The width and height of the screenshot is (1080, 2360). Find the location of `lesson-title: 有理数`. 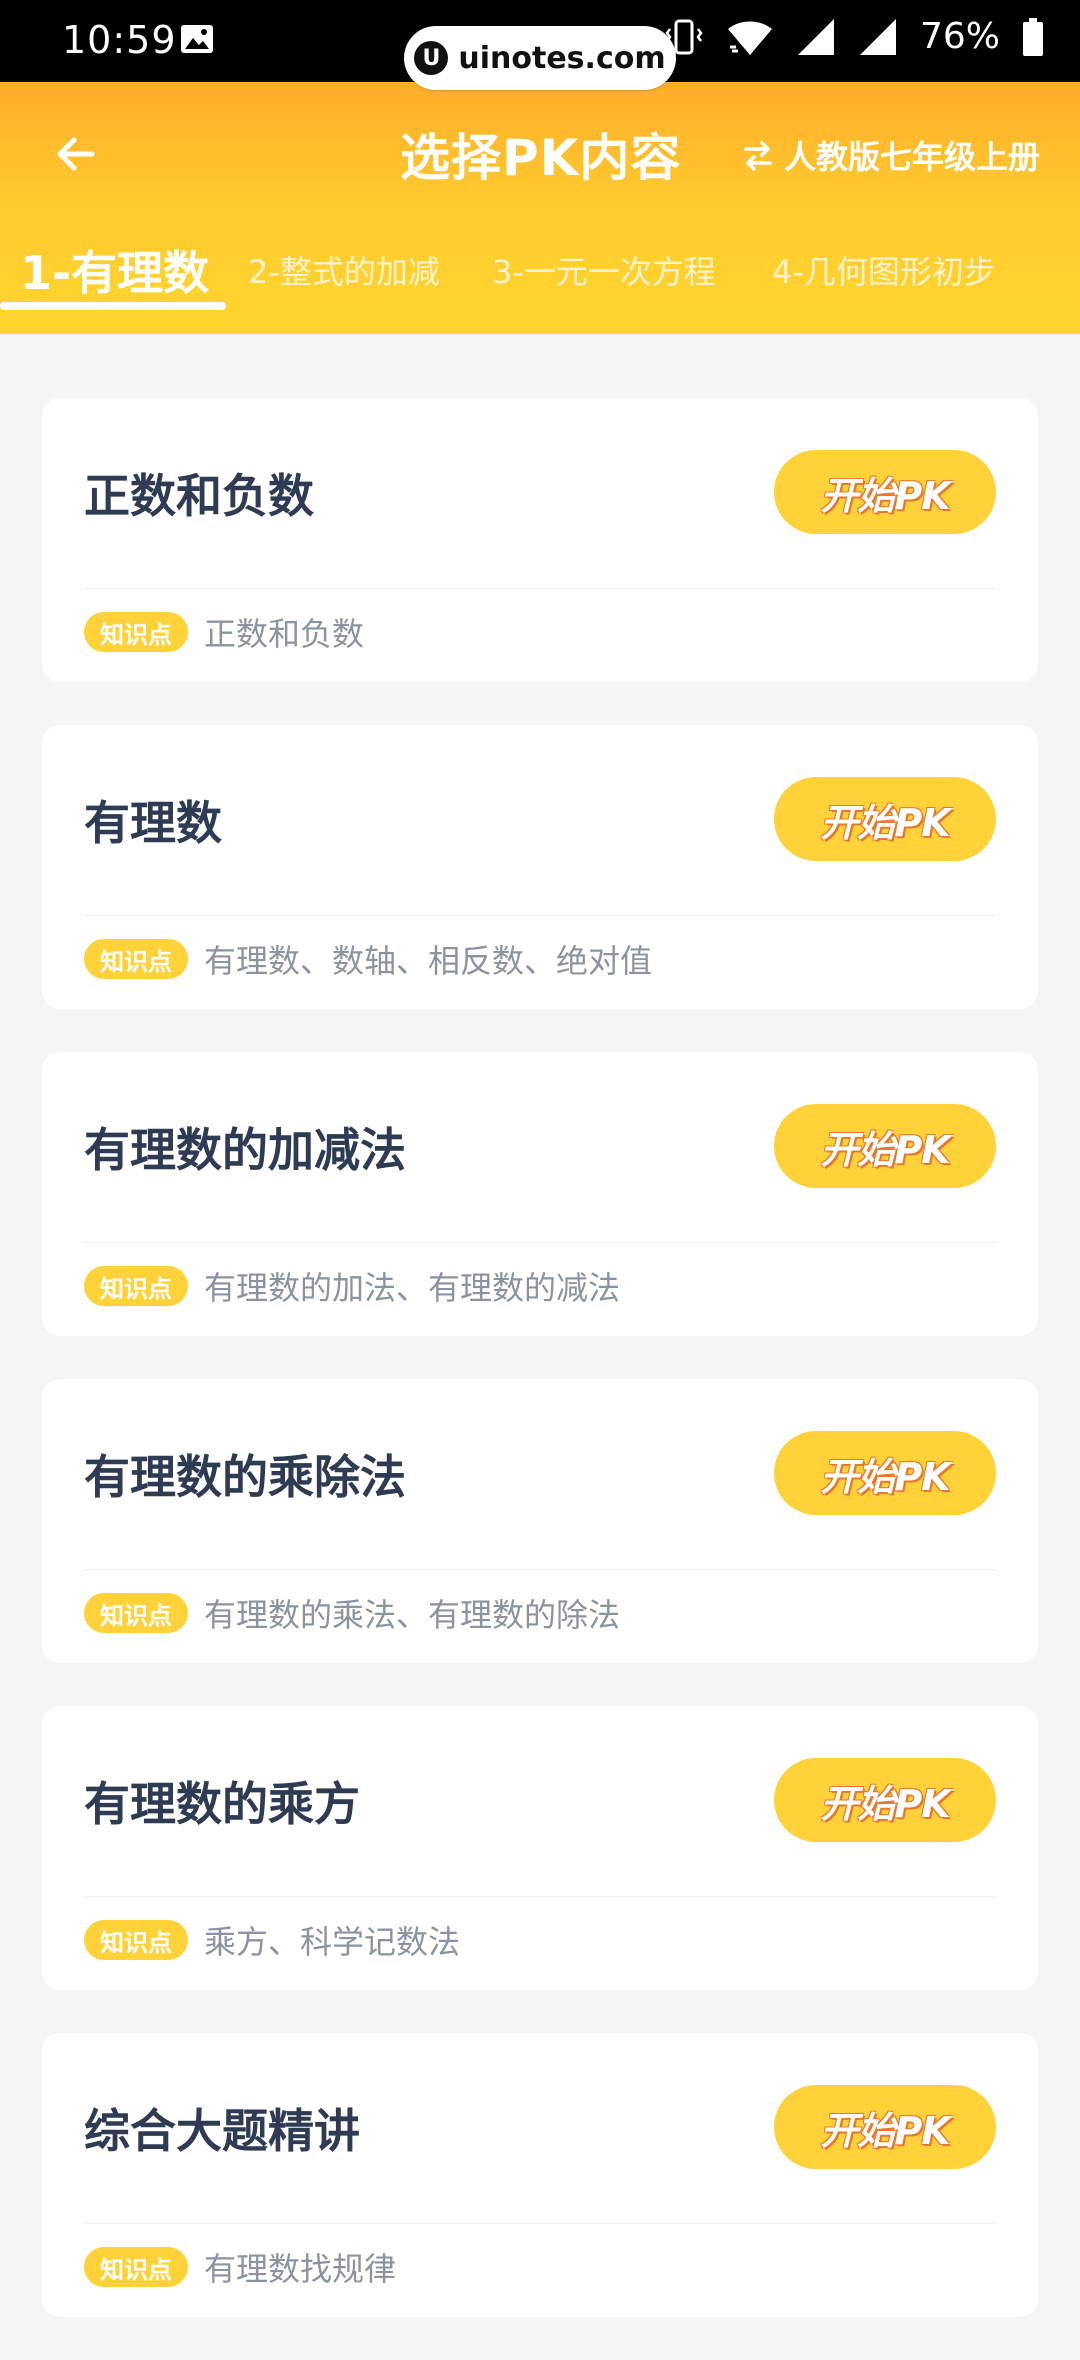

lesson-title: 有理数 is located at coordinates (153, 823).